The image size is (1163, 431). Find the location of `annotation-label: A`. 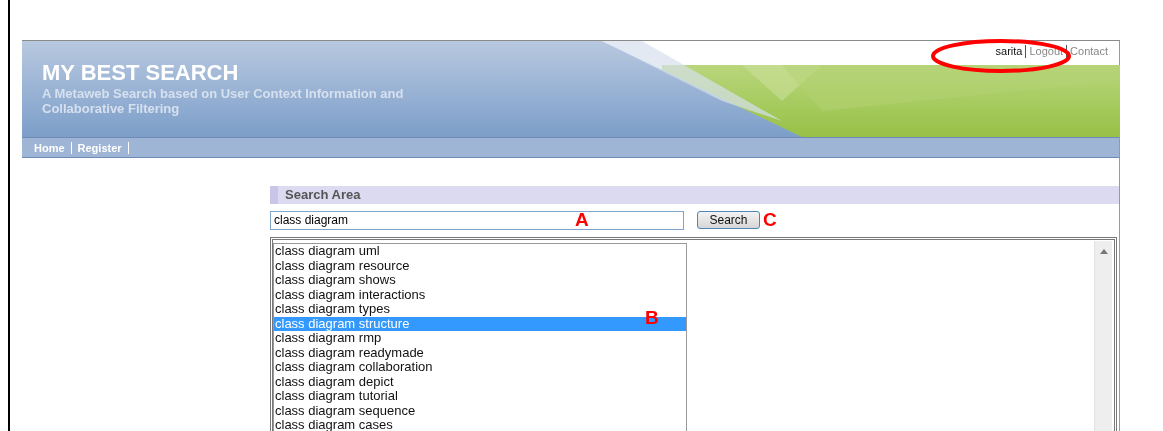

annotation-label: A is located at coordinates (582, 219).